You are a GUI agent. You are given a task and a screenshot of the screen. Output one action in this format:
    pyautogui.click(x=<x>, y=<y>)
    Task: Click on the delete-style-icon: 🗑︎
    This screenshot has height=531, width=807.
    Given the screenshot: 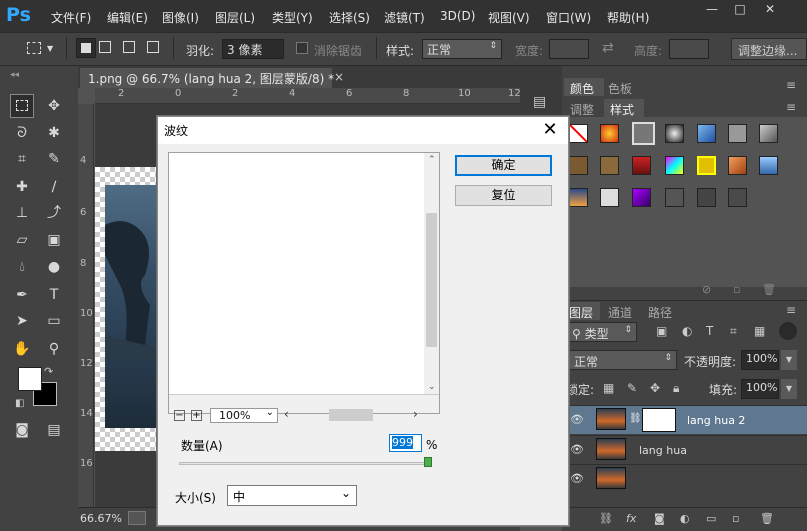 What is the action you would take?
    pyautogui.click(x=769, y=289)
    